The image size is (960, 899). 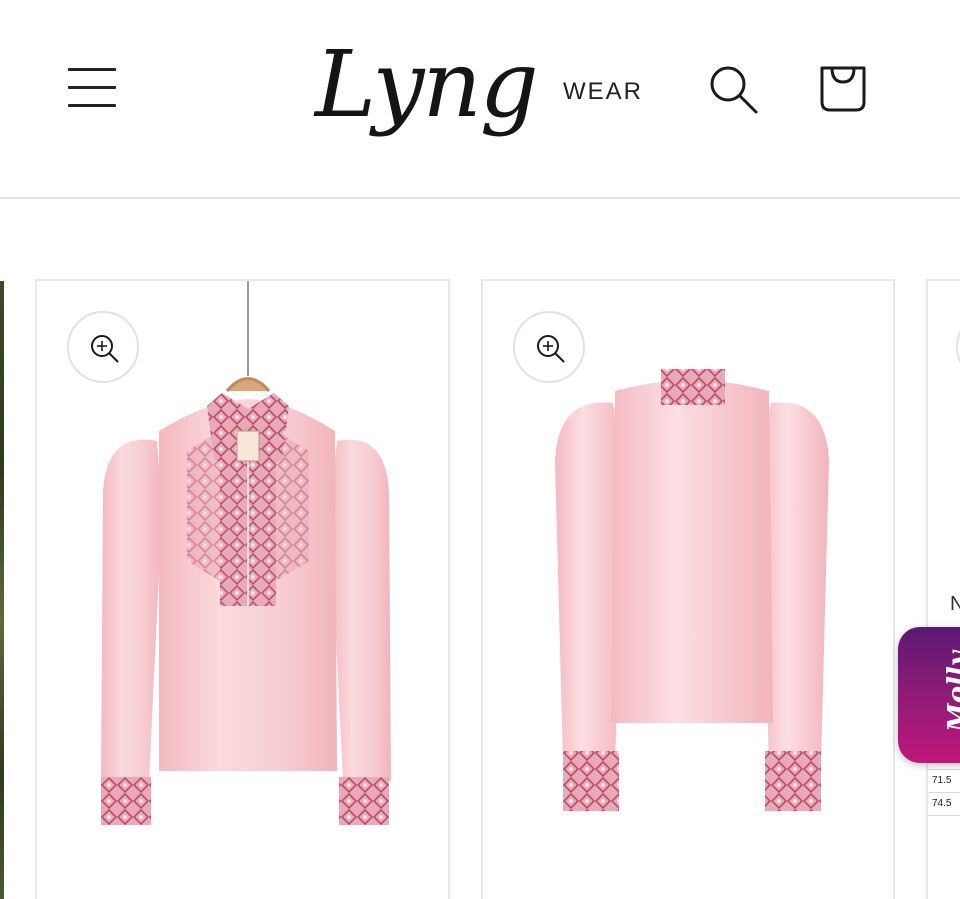 I want to click on size-chart-cell: 71.5, so click(x=944, y=780).